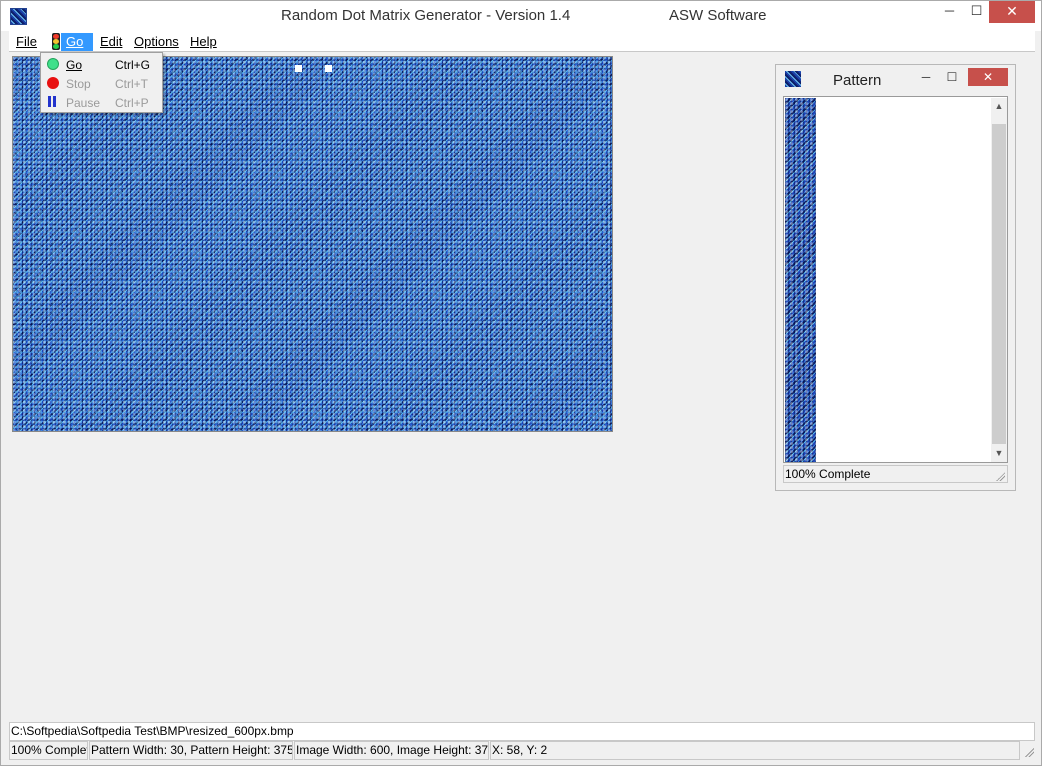 The image size is (1042, 766). I want to click on pattern-status-text: 100% Complete, so click(828, 474).